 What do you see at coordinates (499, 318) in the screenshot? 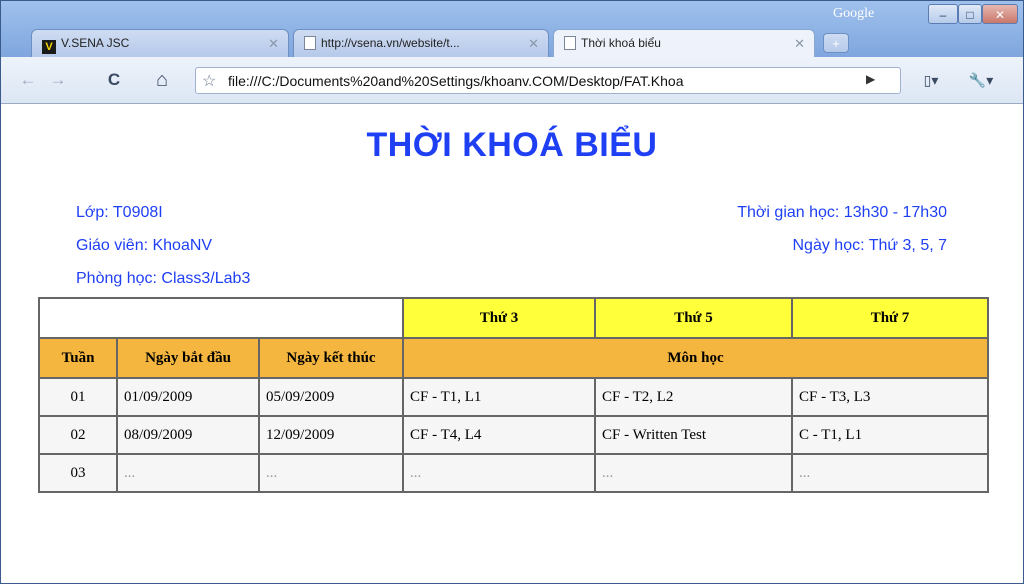
I see `header-thu-3: Thứ 3` at bounding box center [499, 318].